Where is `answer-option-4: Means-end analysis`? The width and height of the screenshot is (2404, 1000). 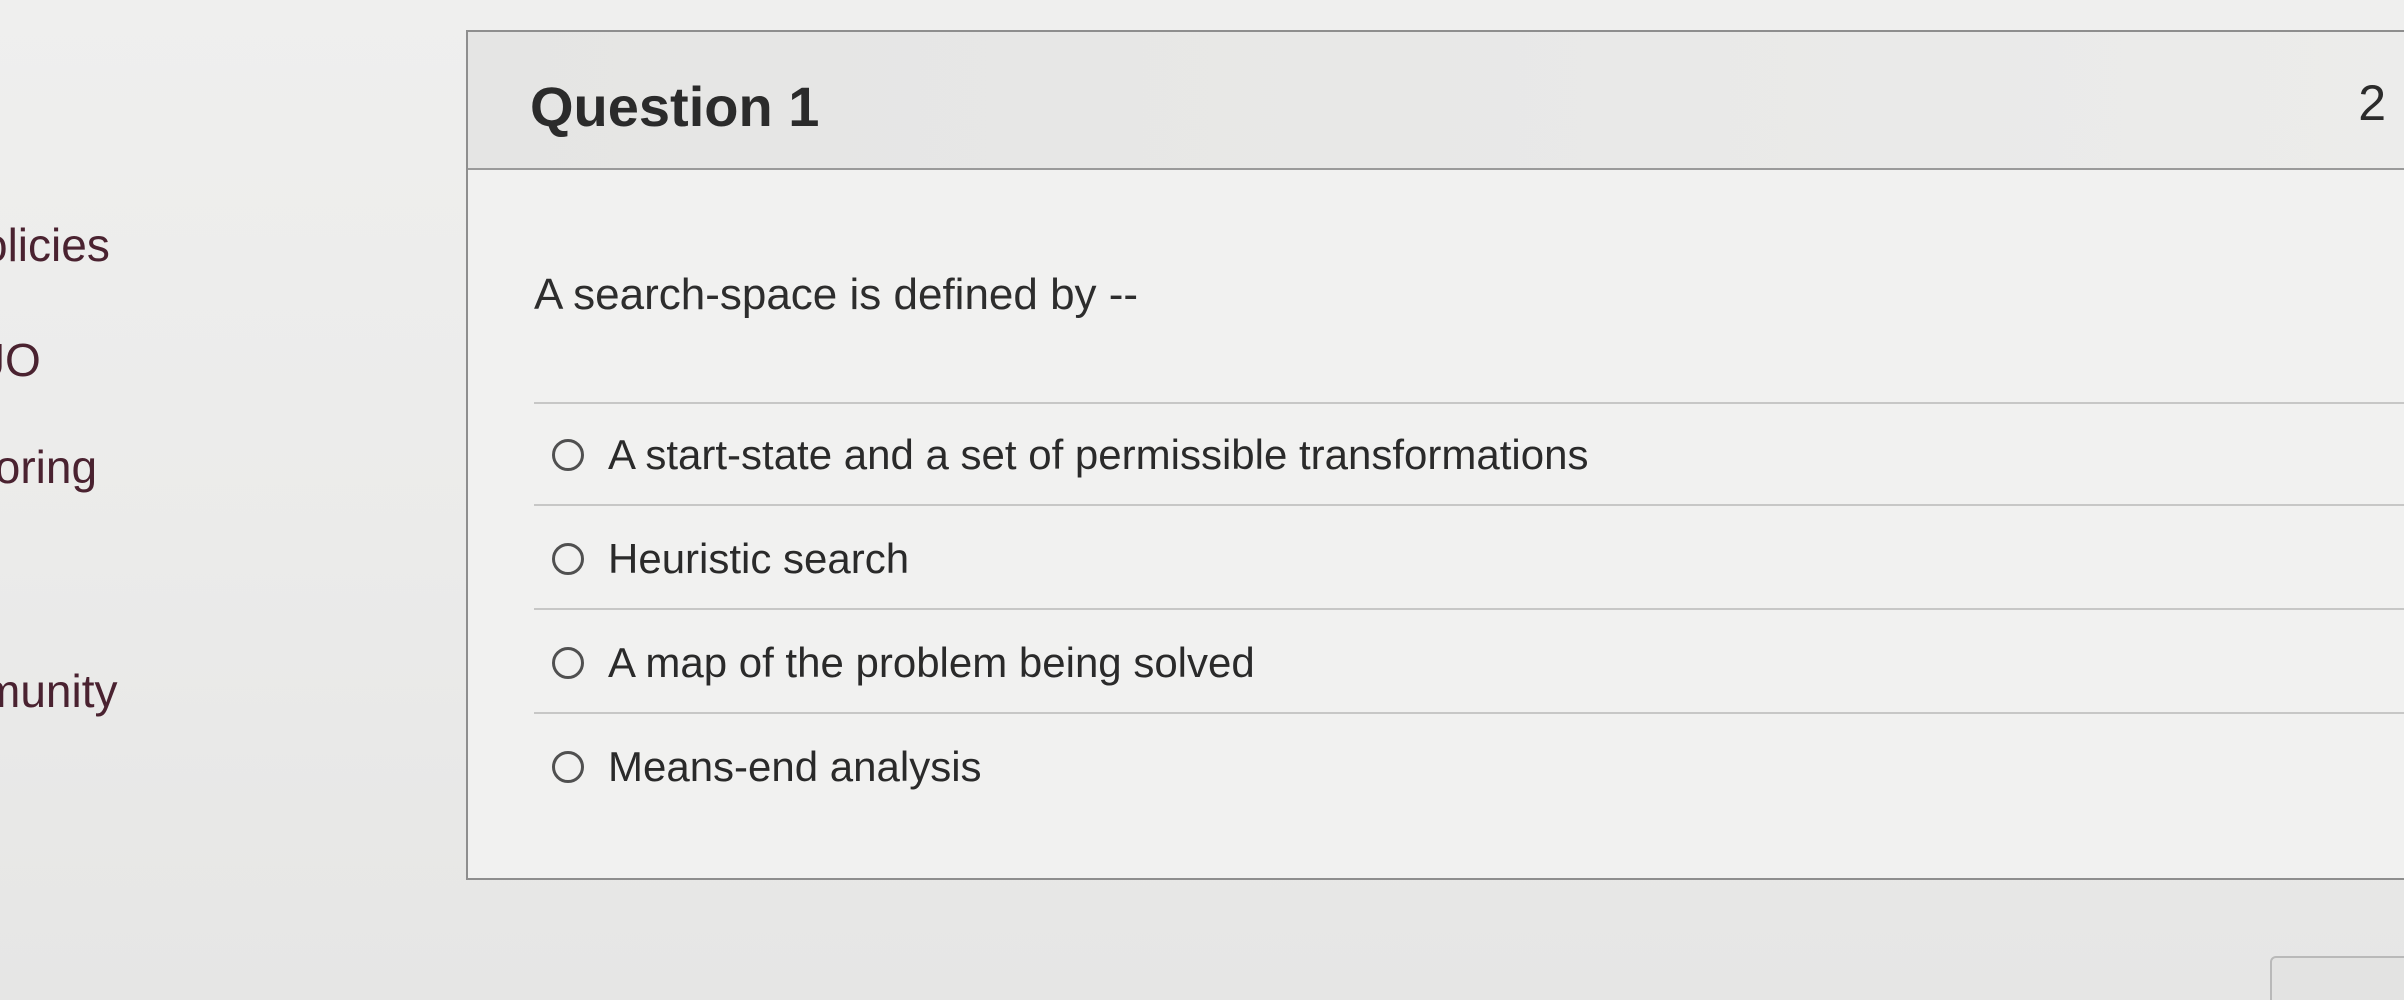 answer-option-4: Means-end analysis is located at coordinates (767, 767).